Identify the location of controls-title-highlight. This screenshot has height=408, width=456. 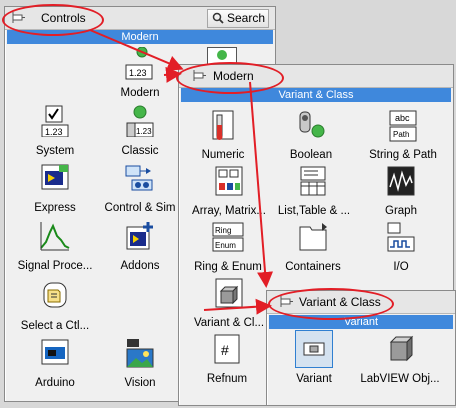
(53, 20).